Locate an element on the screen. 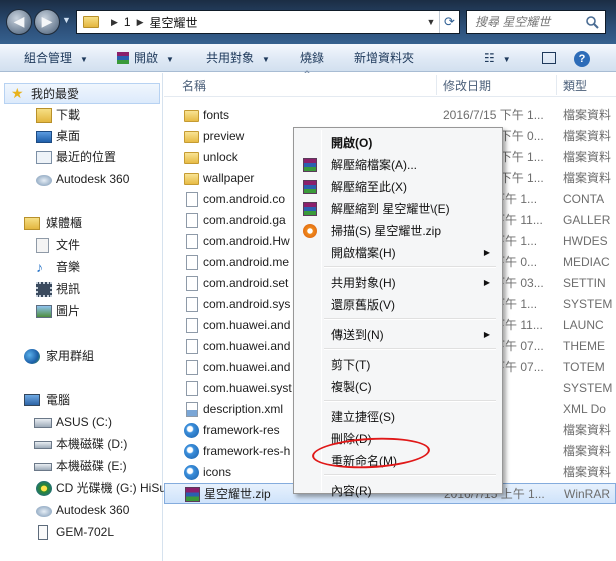 The image size is (616, 561). file-name: wallpaper is located at coordinates (229, 178).